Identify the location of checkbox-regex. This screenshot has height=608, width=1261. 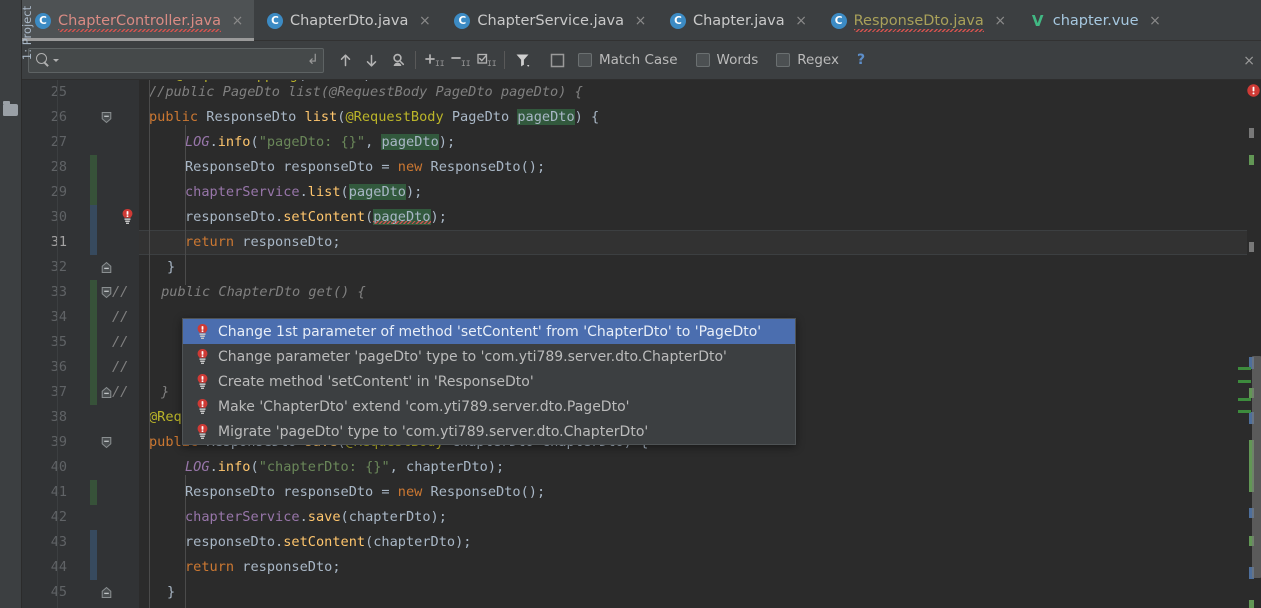
(783, 60).